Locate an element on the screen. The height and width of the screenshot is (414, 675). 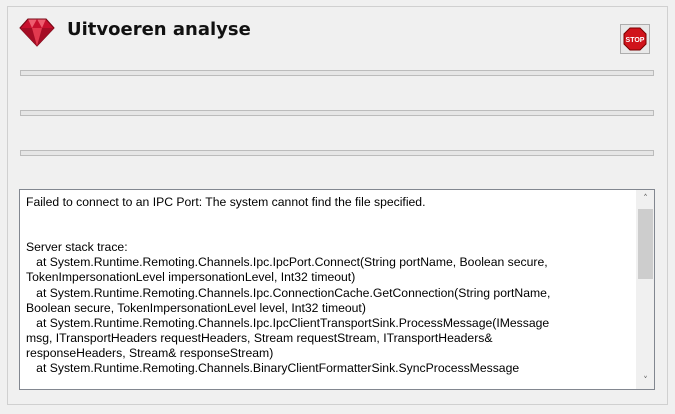
scroll-up-icon: ˄ is located at coordinates (645, 198).